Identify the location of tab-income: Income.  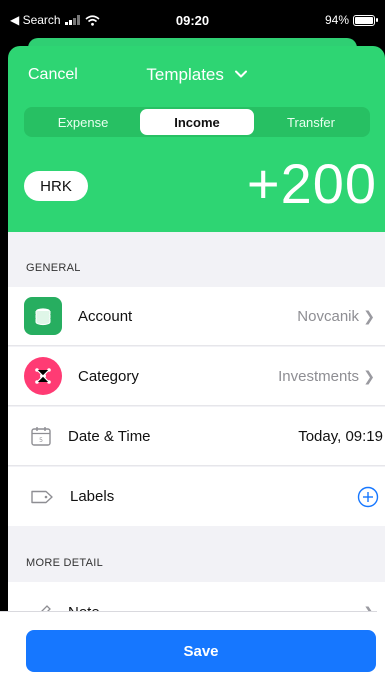
(197, 122).